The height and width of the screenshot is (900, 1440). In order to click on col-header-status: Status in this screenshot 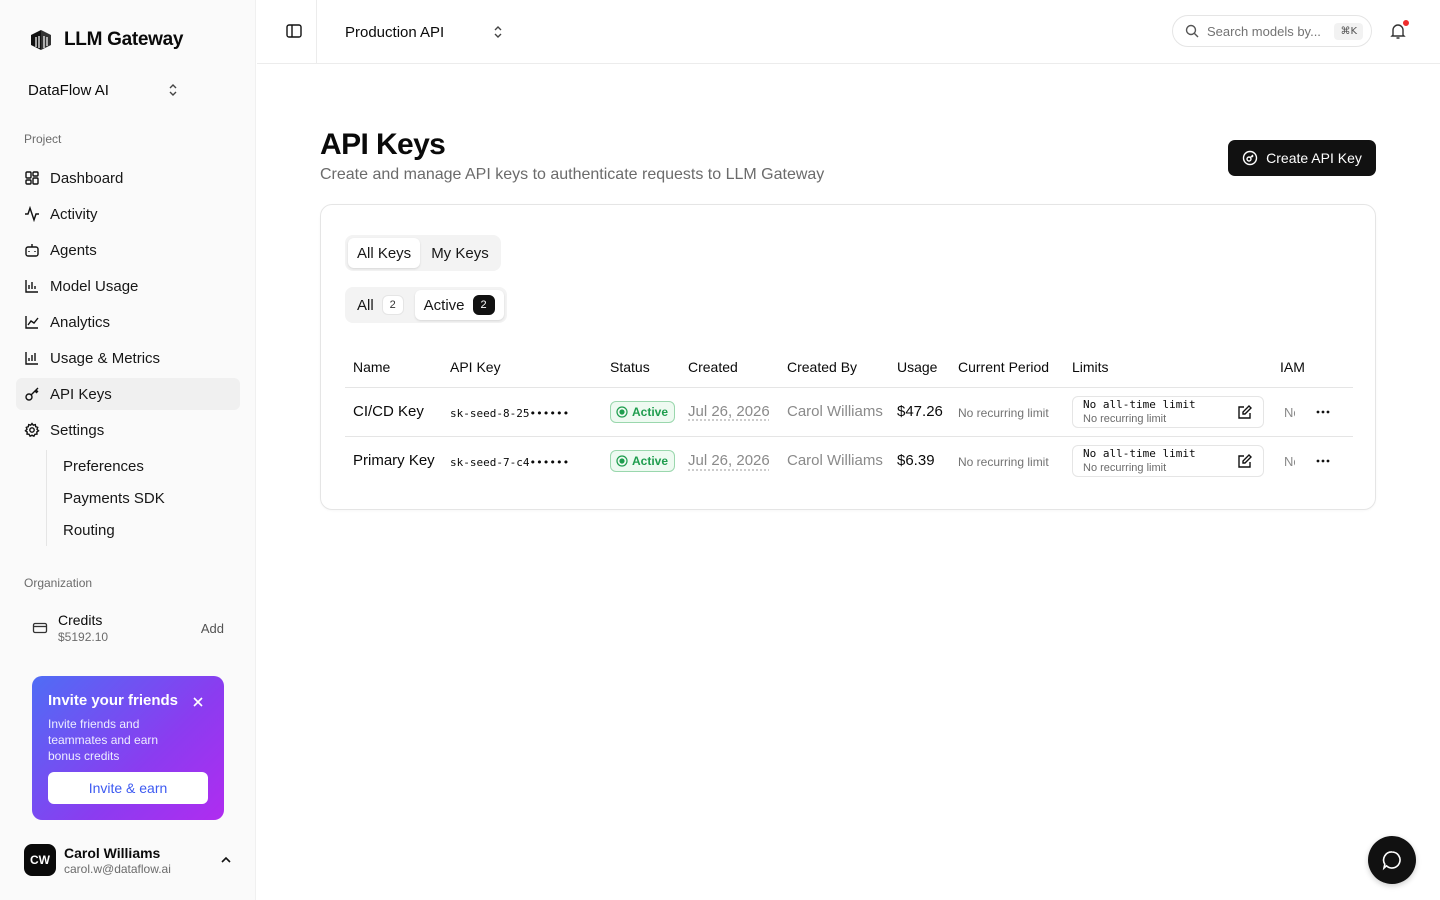, I will do `click(641, 367)`.